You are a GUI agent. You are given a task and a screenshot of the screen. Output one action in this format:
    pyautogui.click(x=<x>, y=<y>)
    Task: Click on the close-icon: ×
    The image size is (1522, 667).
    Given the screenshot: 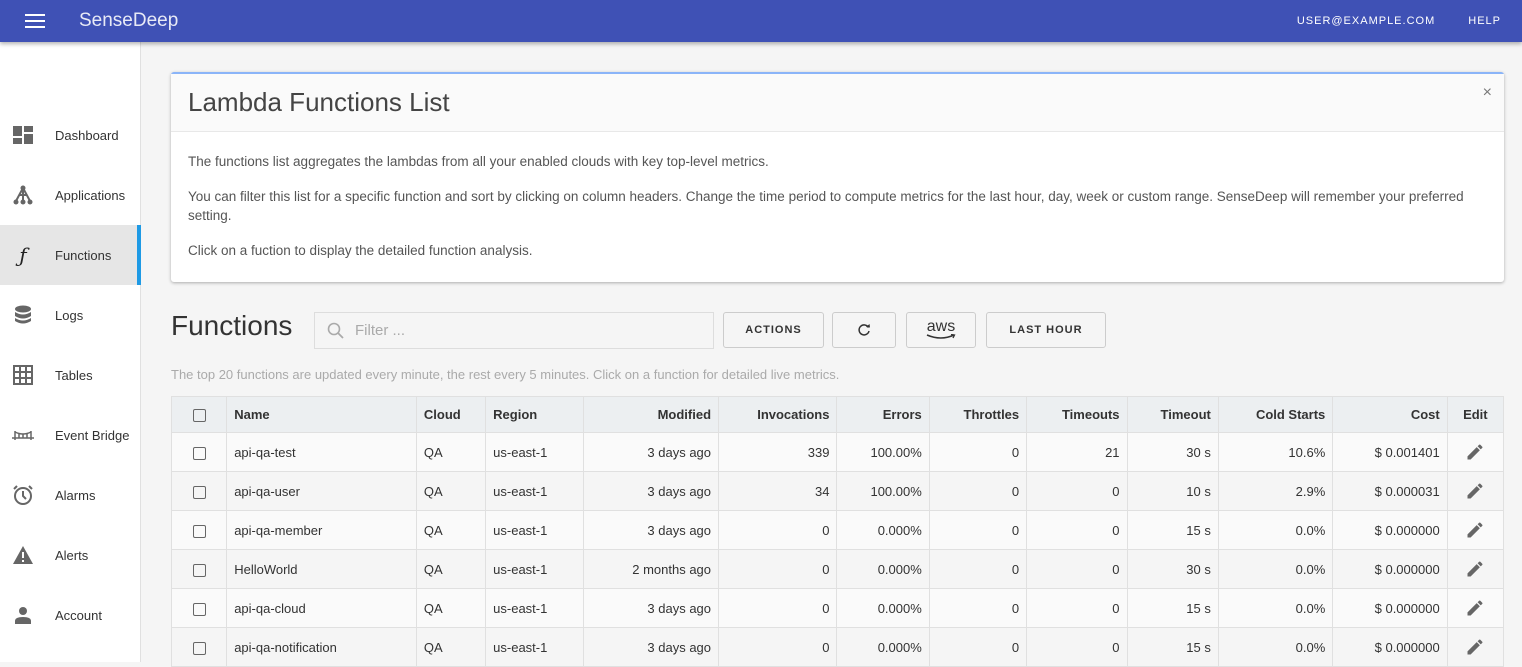 What is the action you would take?
    pyautogui.click(x=1487, y=93)
    